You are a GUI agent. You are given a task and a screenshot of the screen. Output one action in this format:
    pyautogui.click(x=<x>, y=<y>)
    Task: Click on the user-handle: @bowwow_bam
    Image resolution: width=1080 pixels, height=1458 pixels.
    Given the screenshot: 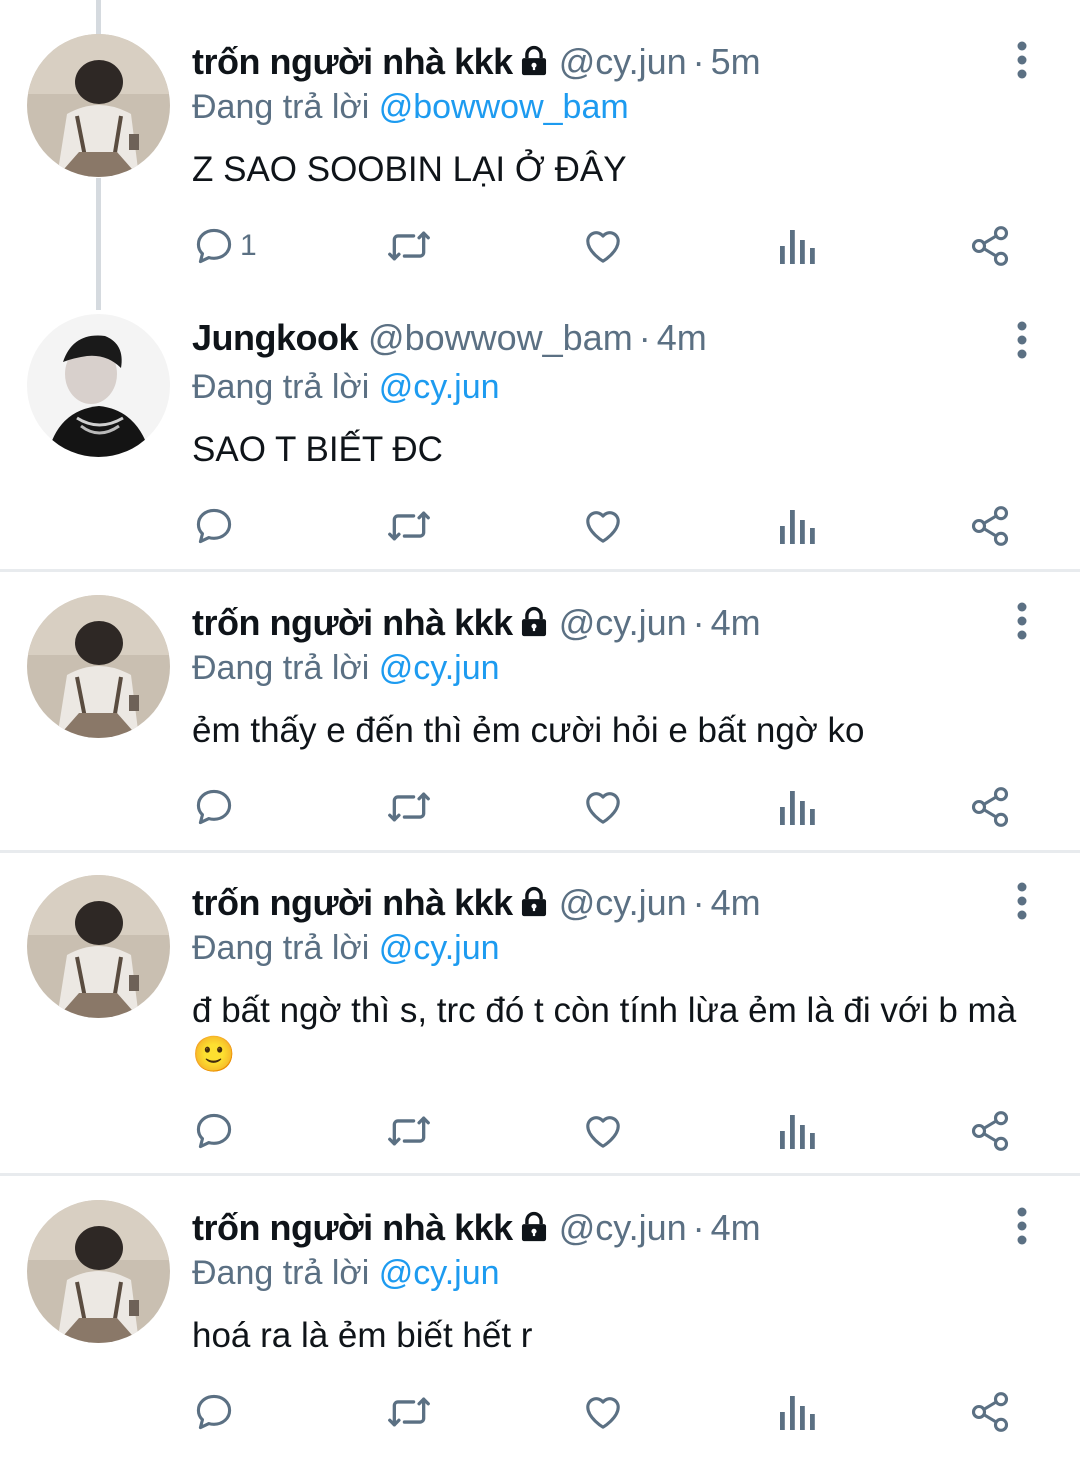 What is the action you would take?
    pyautogui.click(x=500, y=337)
    